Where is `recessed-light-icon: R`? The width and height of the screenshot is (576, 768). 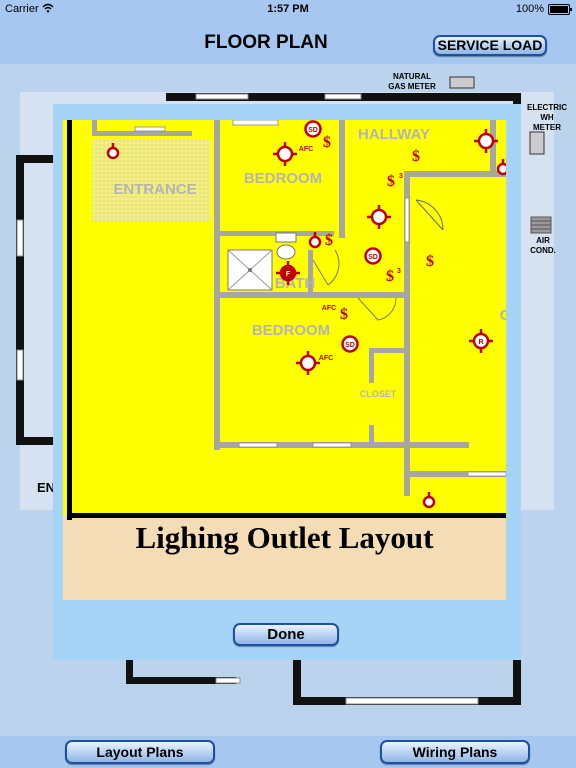 recessed-light-icon: R is located at coordinates (481, 341).